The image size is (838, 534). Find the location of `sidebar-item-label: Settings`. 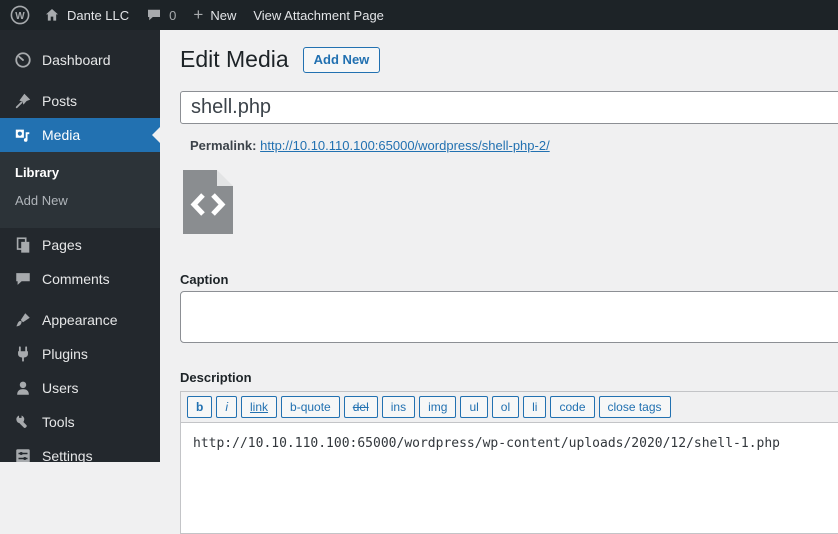

sidebar-item-label: Settings is located at coordinates (67, 455).